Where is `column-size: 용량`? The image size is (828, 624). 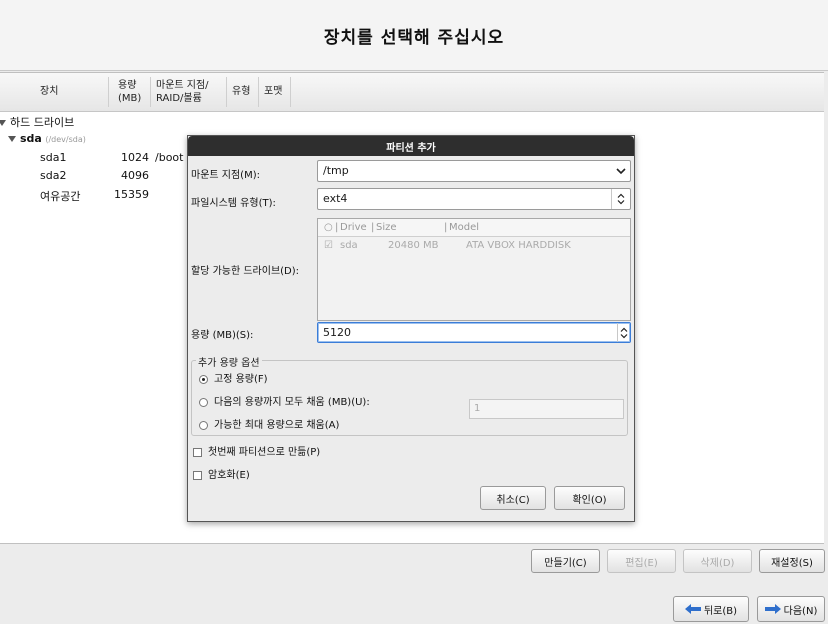 column-size: 용량 is located at coordinates (127, 86).